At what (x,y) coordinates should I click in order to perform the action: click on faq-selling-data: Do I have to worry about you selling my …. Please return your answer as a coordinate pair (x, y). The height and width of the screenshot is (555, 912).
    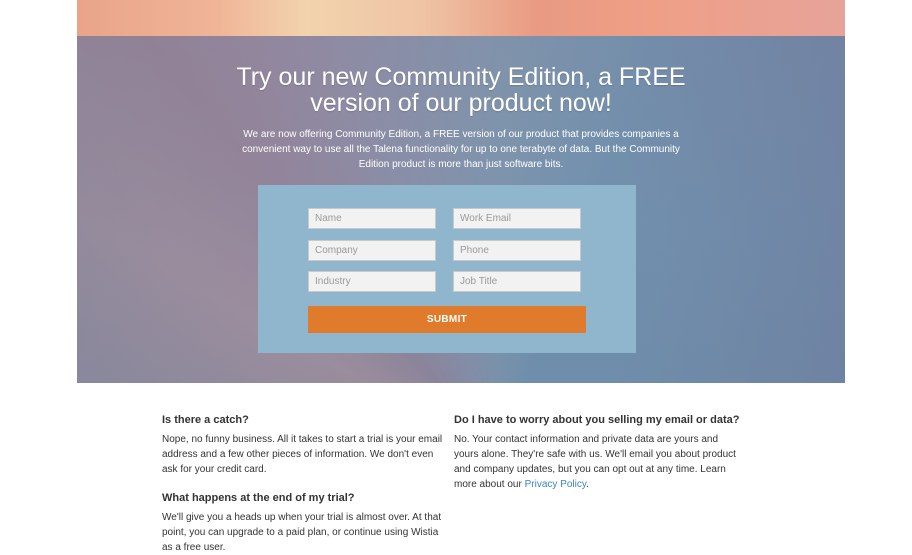
    Looking at the image, I should click on (597, 452).